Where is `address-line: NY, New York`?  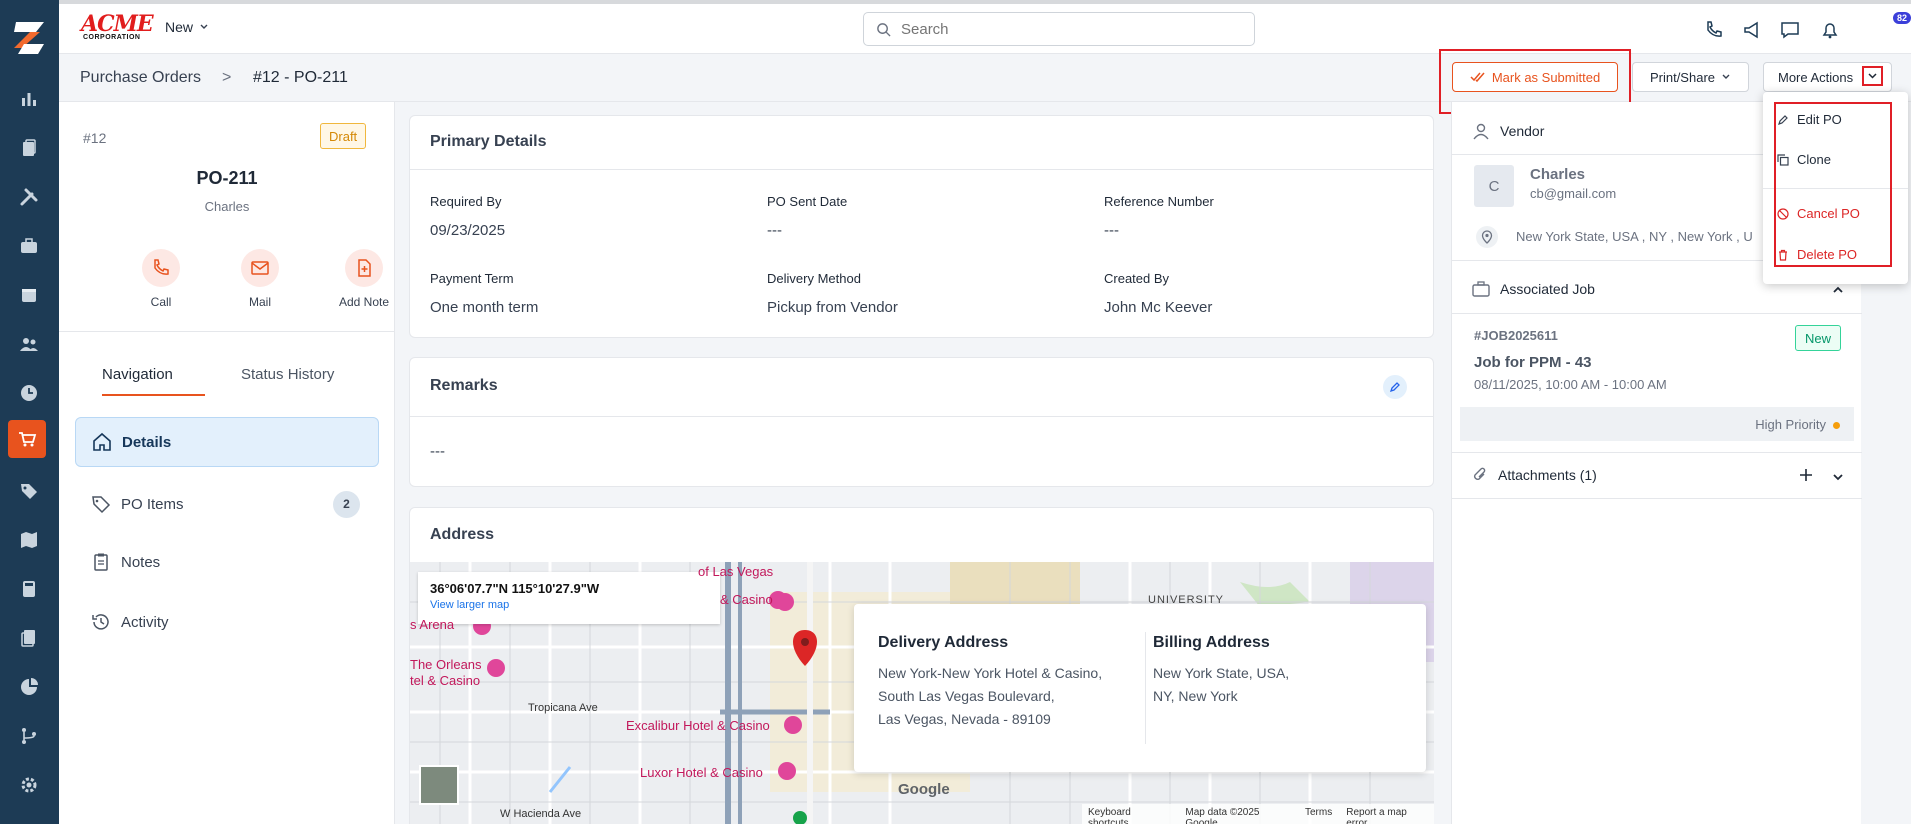
address-line: NY, New York is located at coordinates (1195, 696).